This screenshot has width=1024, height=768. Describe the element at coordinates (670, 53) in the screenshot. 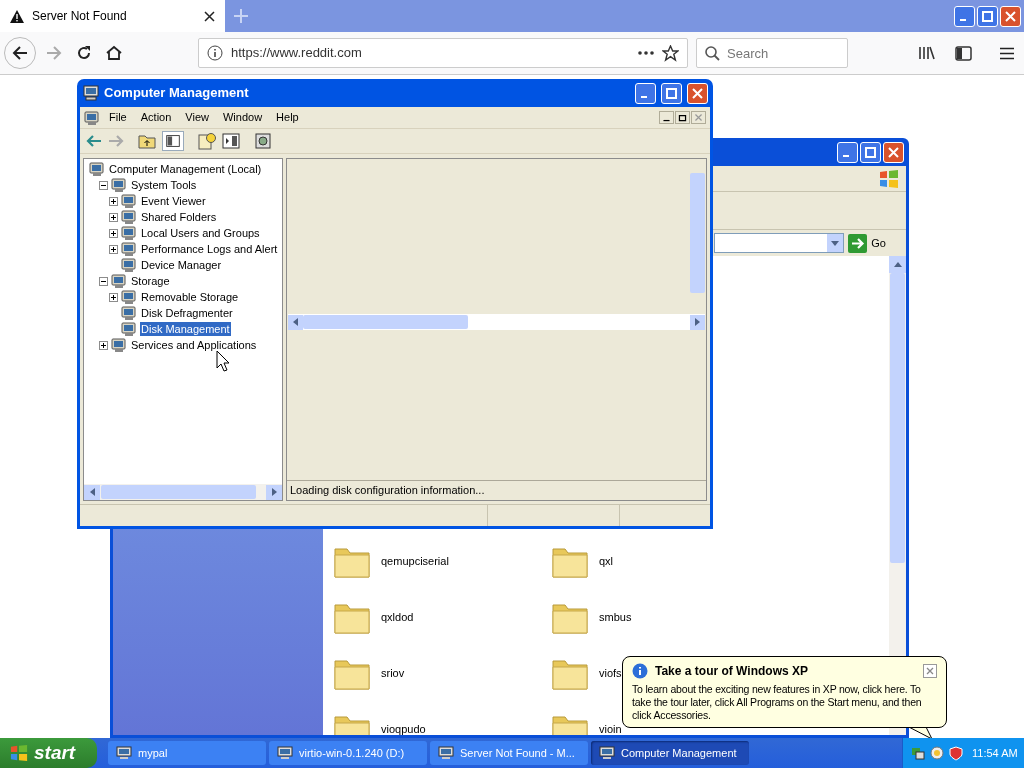

I see `star-icon` at that location.